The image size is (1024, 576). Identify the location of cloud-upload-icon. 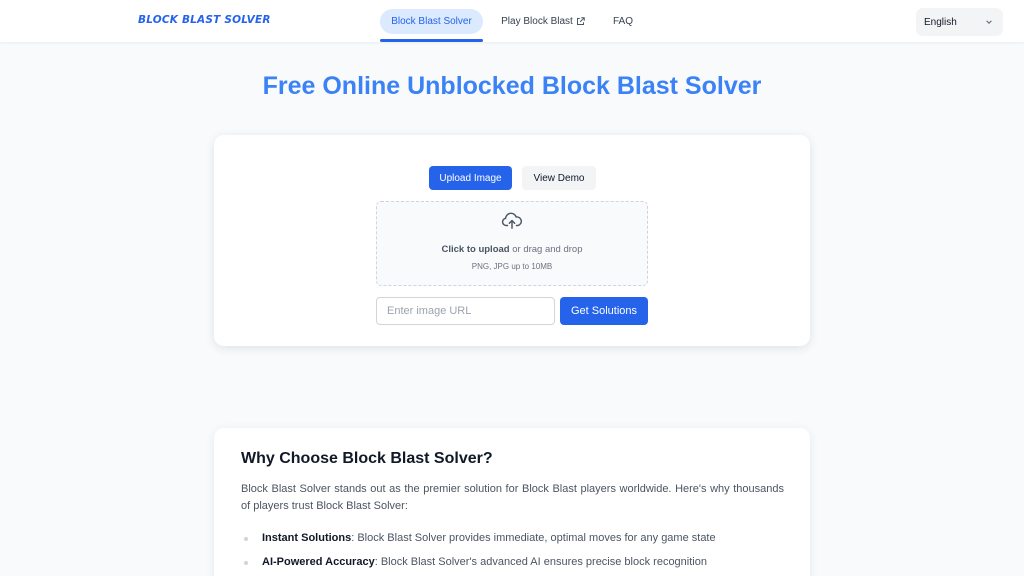
(512, 221).